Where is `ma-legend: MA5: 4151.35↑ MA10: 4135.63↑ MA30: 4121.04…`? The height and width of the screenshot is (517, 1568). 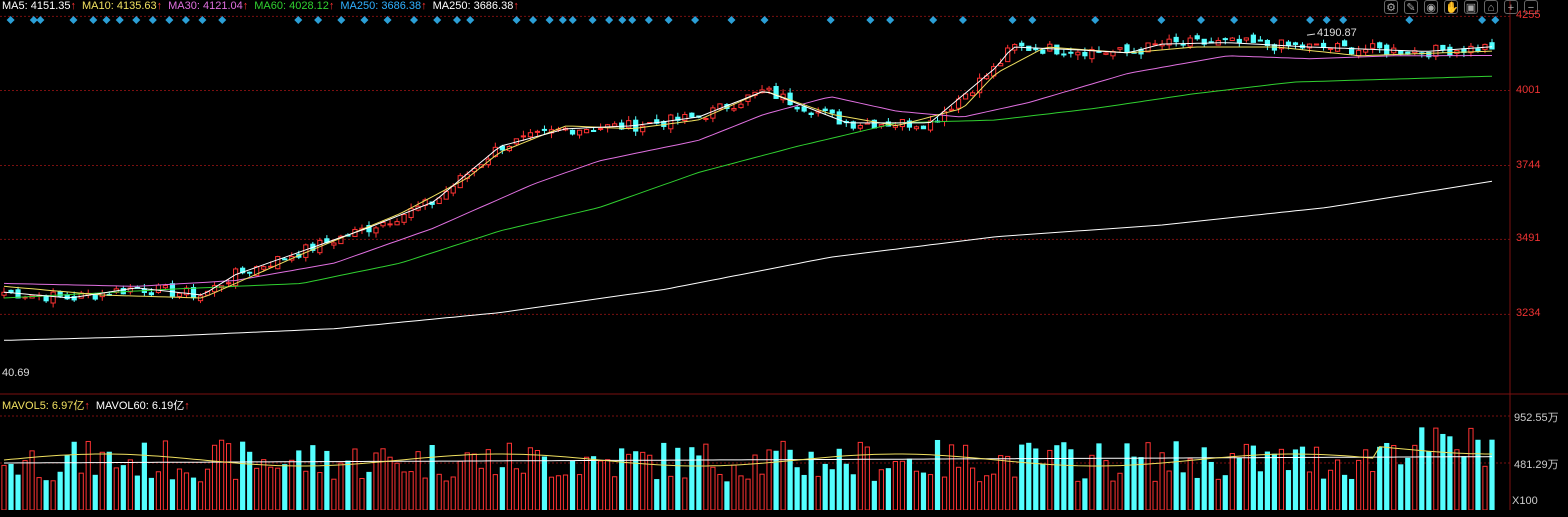
ma-legend: MA5: 4151.35↑ MA10: 4135.63↑ MA30: 4121.04… is located at coordinates (263, 6).